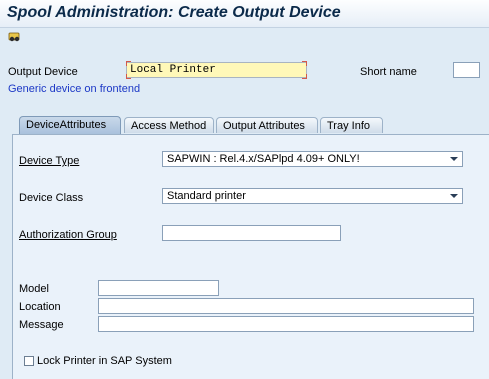  Describe the element at coordinates (70, 125) in the screenshot. I see `tab-device-attributes: DeviceAttributes` at that location.